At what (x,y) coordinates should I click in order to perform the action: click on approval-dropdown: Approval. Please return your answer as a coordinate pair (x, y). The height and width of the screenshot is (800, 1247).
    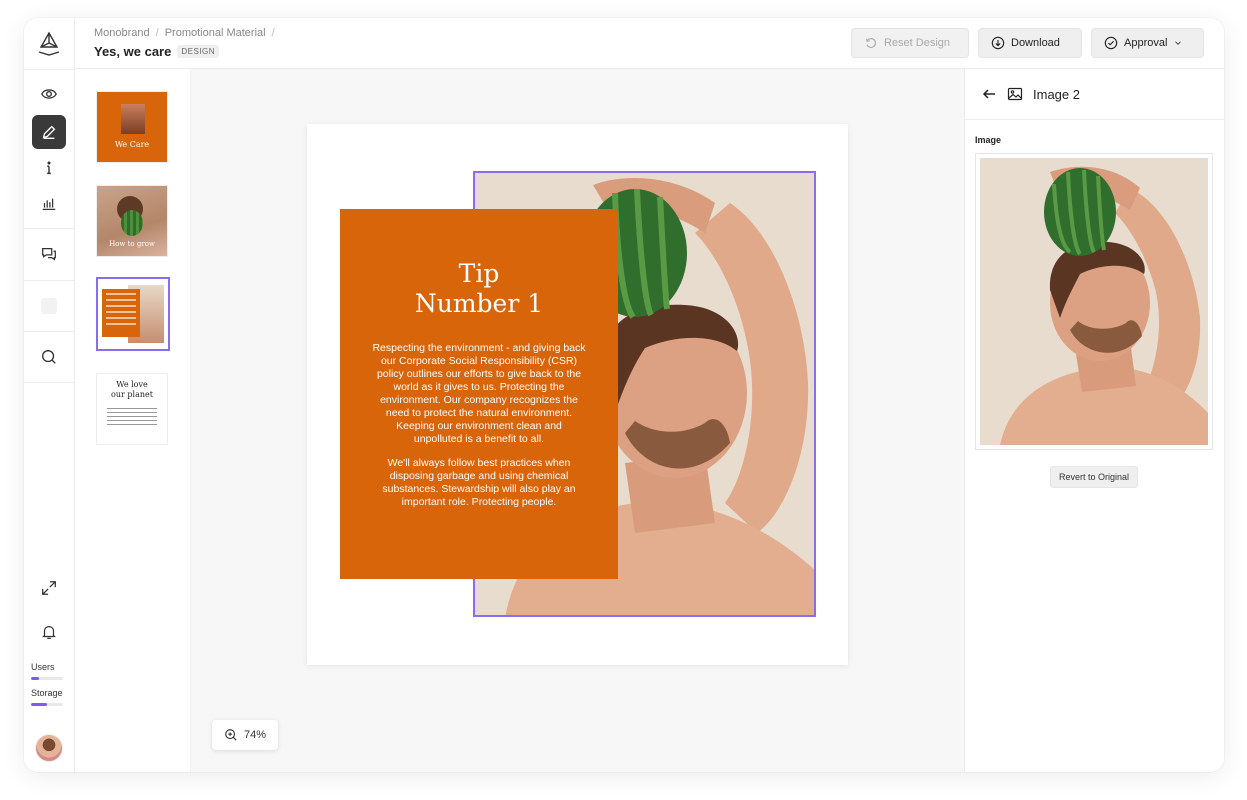
    Looking at the image, I should click on (1147, 43).